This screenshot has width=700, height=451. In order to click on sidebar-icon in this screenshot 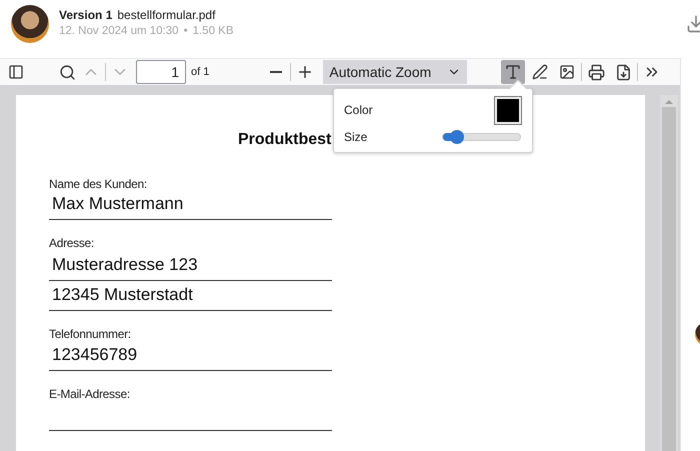, I will do `click(16, 72)`.